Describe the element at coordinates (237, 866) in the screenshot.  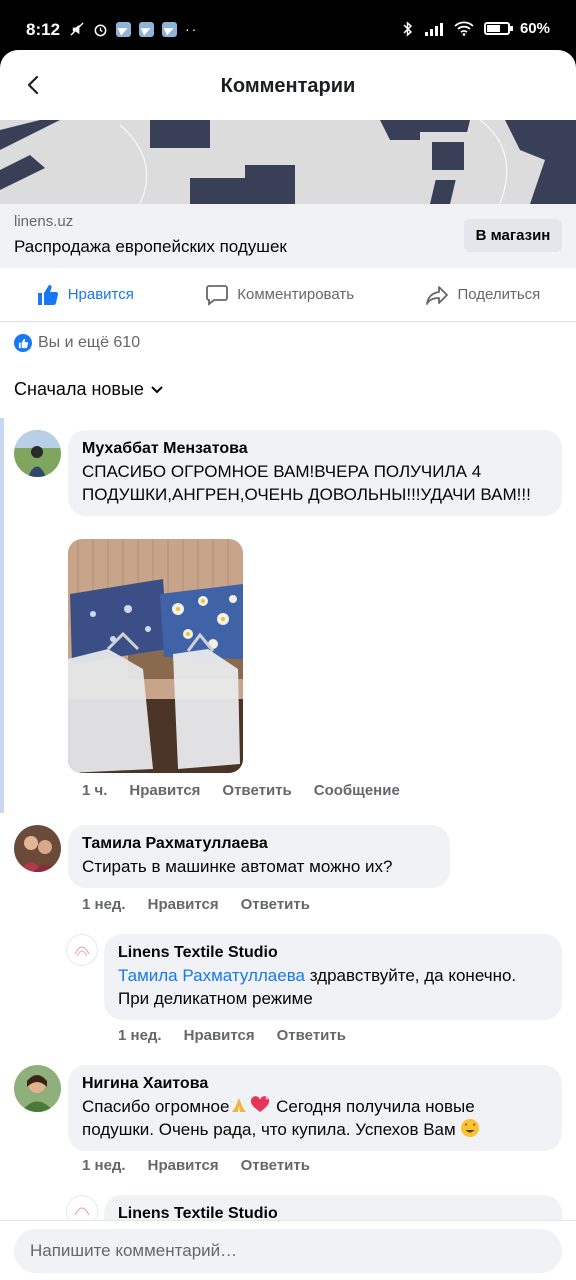
I see `comment-text: Стирать в машинке автомат можно их?` at that location.